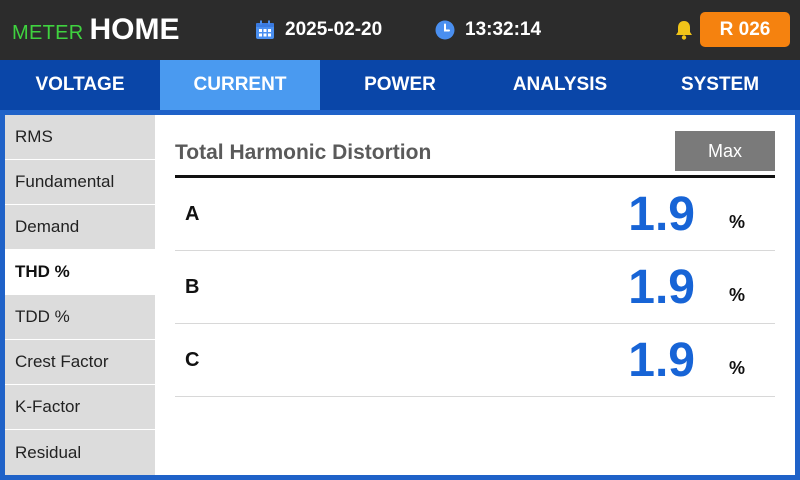 The width and height of the screenshot is (800, 480). What do you see at coordinates (475, 214) in the screenshot?
I see `phase-row-a: A 1.9 %` at bounding box center [475, 214].